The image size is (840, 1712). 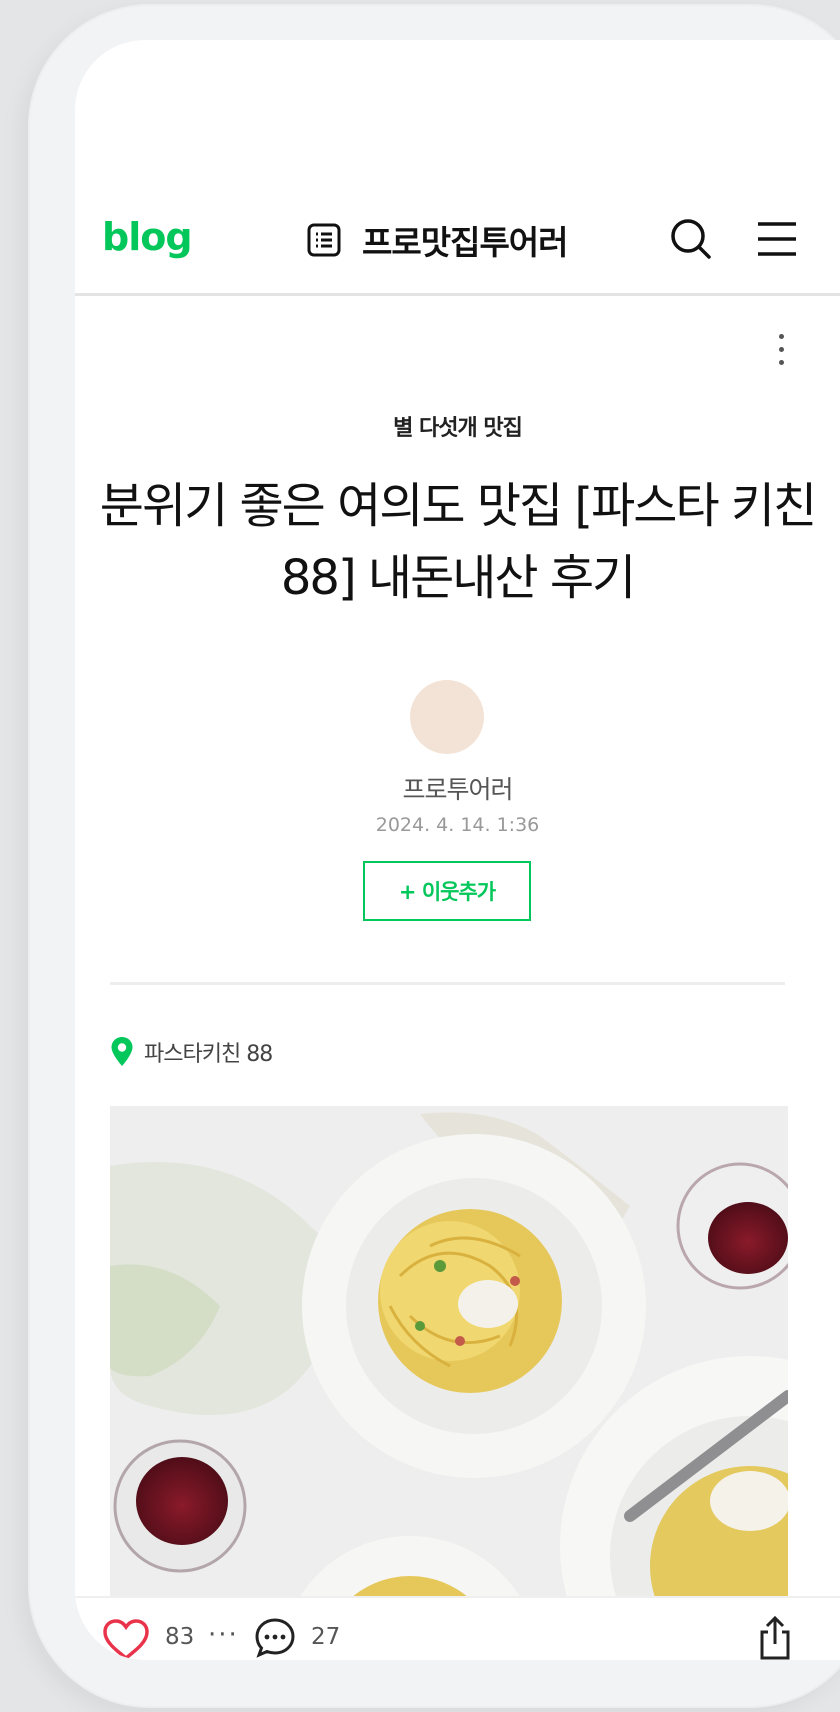 I want to click on blog-logo: blog, so click(x=147, y=237).